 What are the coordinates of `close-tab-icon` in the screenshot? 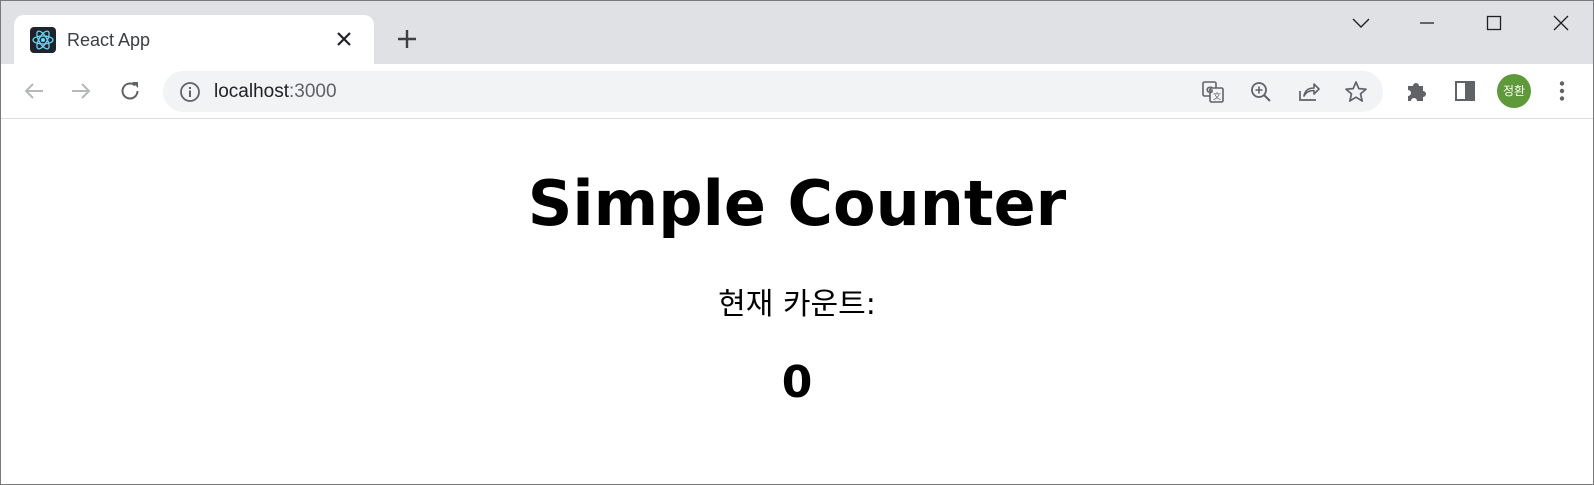 It's located at (344, 39).